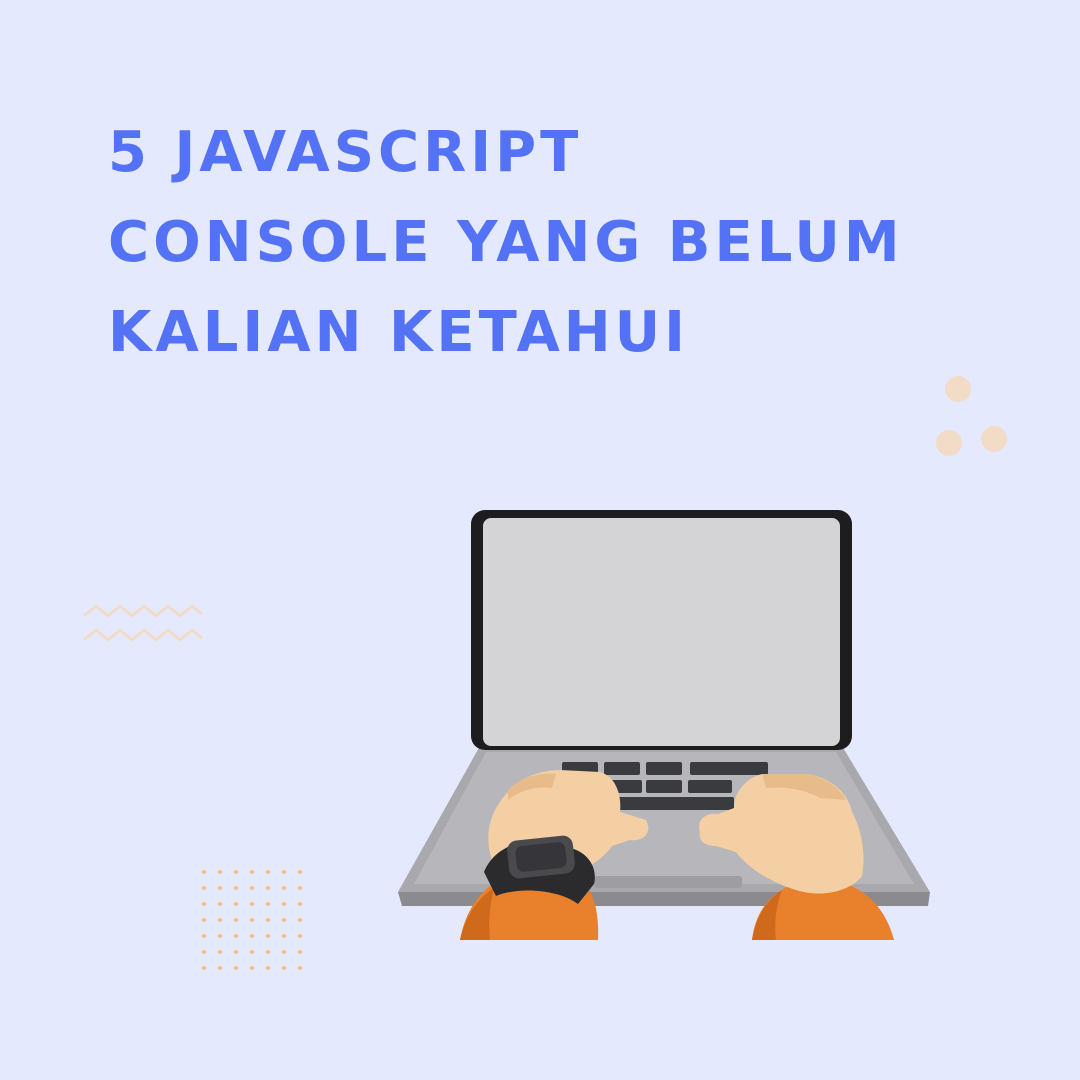 The width and height of the screenshot is (1080, 1080). I want to click on dot-grid-decoration, so click(252, 920).